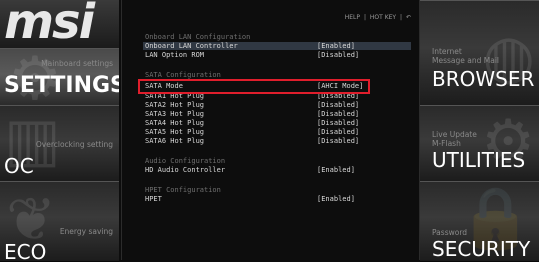  Describe the element at coordinates (175, 123) in the screenshot. I see `setting-label: SATA4 Hot Plug` at that location.